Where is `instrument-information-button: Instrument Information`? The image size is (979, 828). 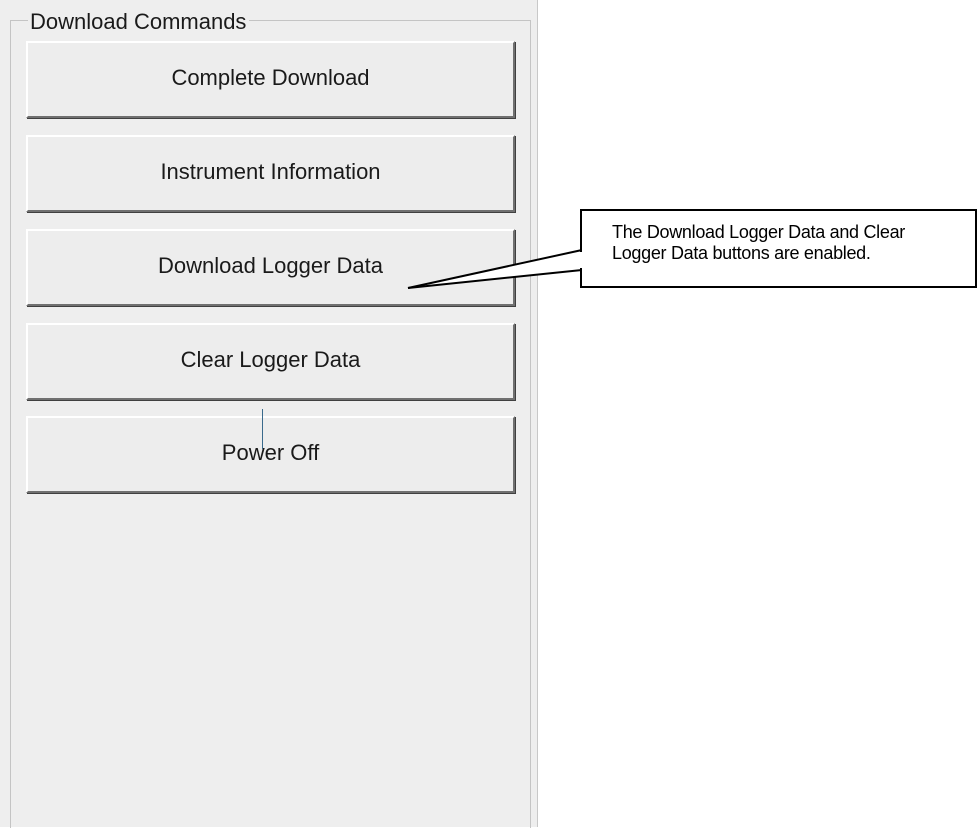 instrument-information-button: Instrument Information is located at coordinates (270, 173).